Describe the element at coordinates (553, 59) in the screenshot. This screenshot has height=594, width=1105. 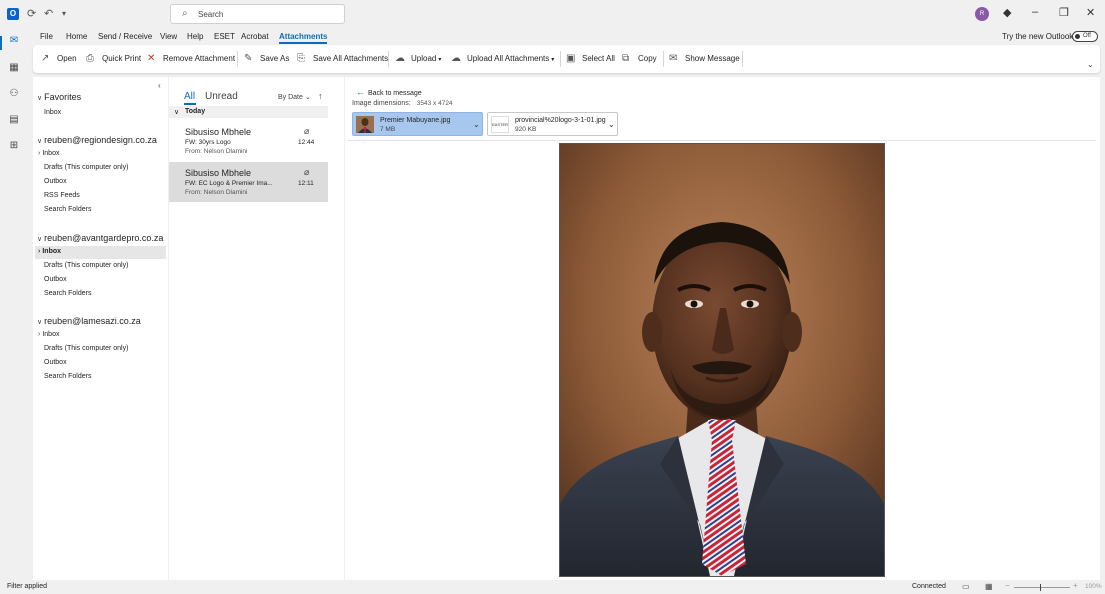
I see `upload-all-dropdown-icon: ▾` at that location.